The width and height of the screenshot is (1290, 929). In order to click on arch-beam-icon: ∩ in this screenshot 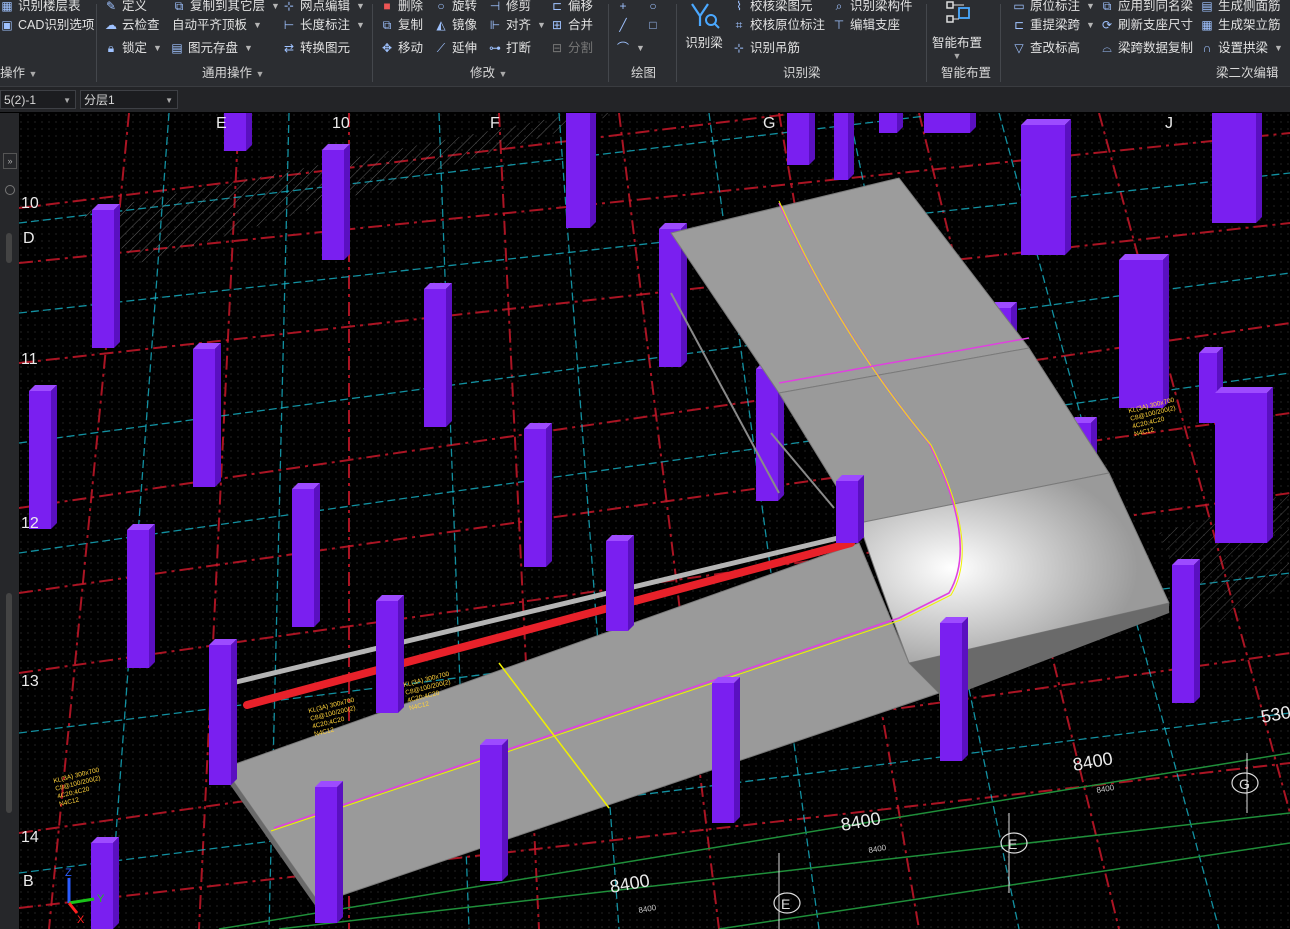, I will do `click(1207, 48)`.